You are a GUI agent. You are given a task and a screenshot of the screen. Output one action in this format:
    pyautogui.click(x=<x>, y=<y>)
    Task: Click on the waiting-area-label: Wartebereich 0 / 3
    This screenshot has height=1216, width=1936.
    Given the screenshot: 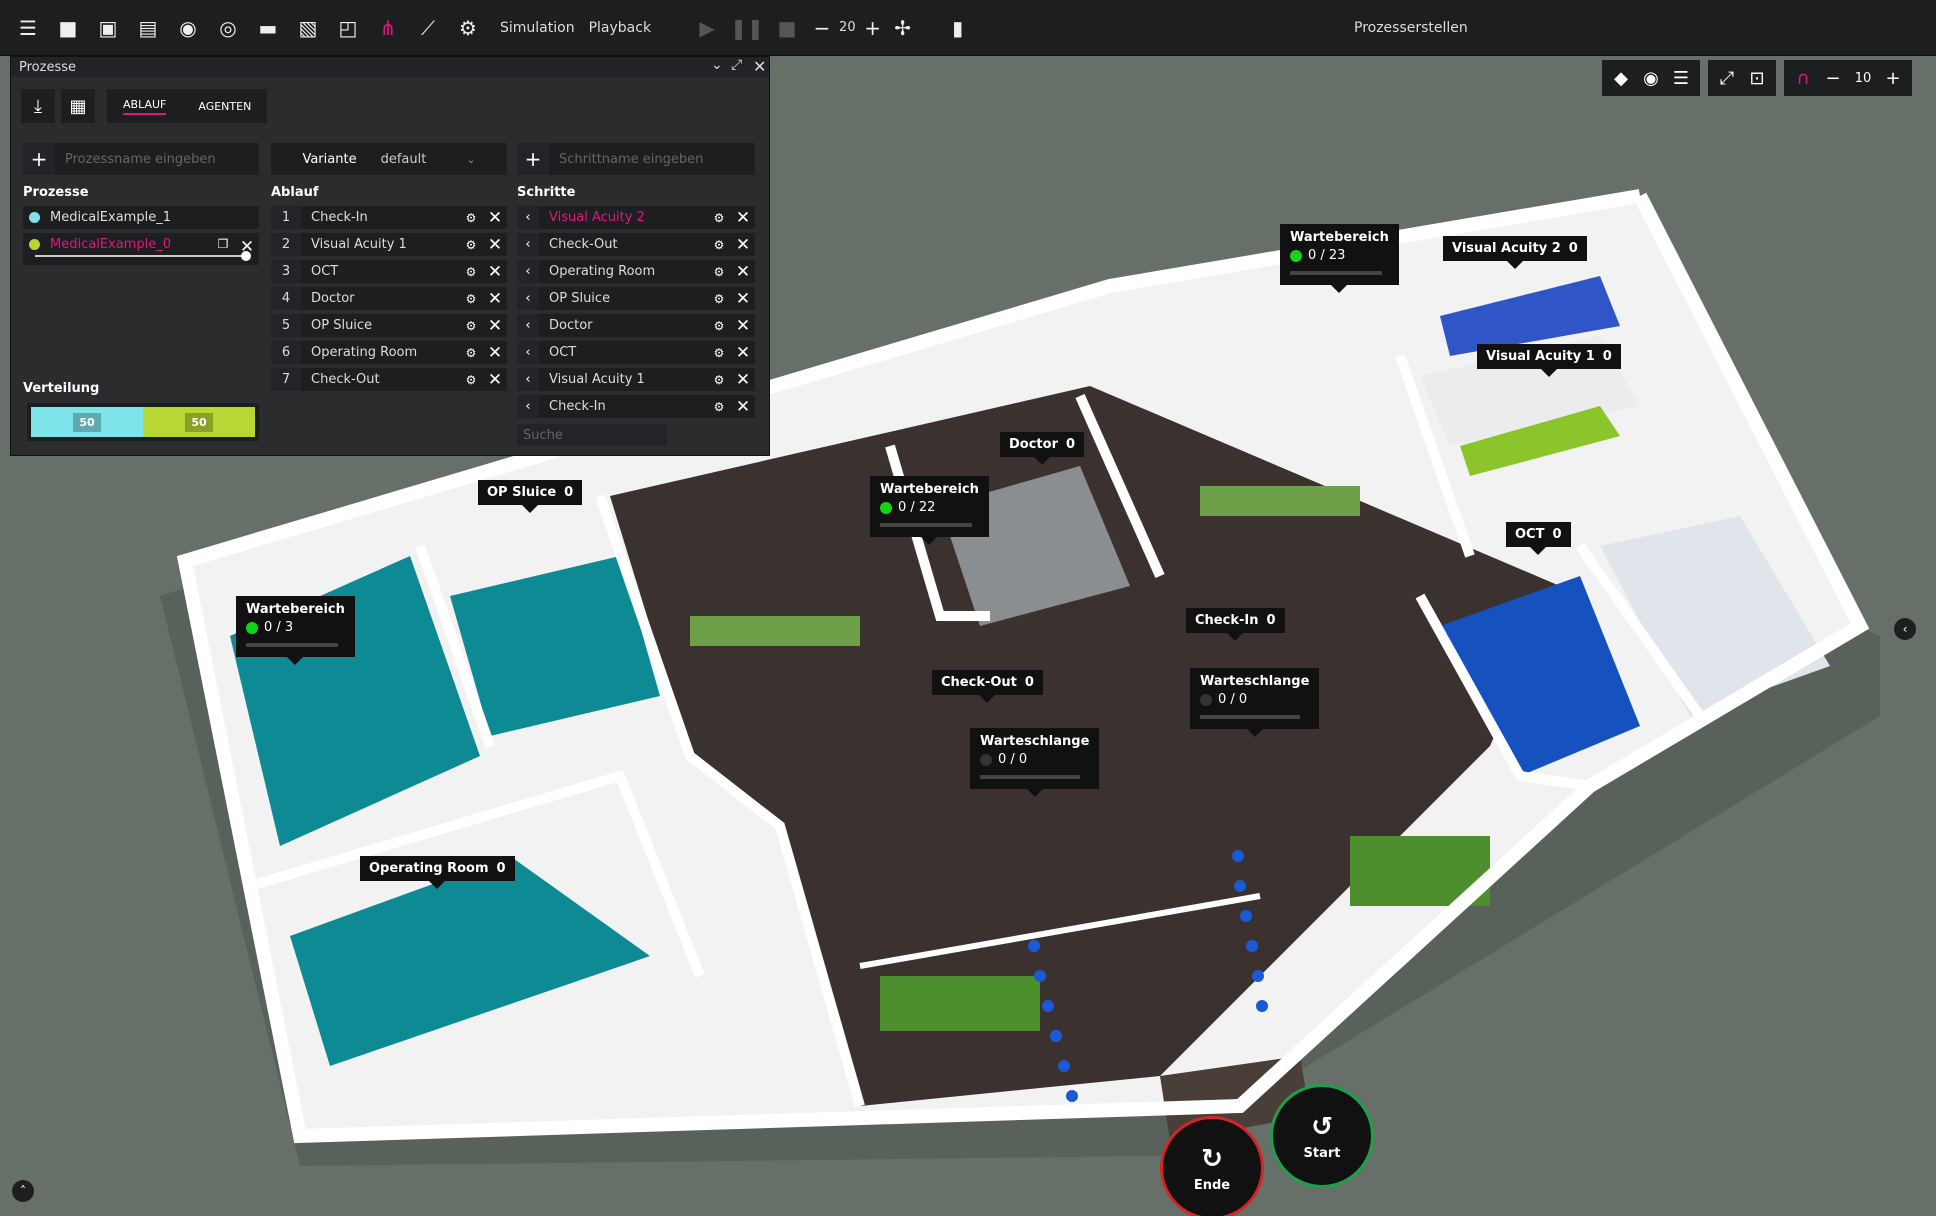 What is the action you would take?
    pyautogui.click(x=295, y=630)
    